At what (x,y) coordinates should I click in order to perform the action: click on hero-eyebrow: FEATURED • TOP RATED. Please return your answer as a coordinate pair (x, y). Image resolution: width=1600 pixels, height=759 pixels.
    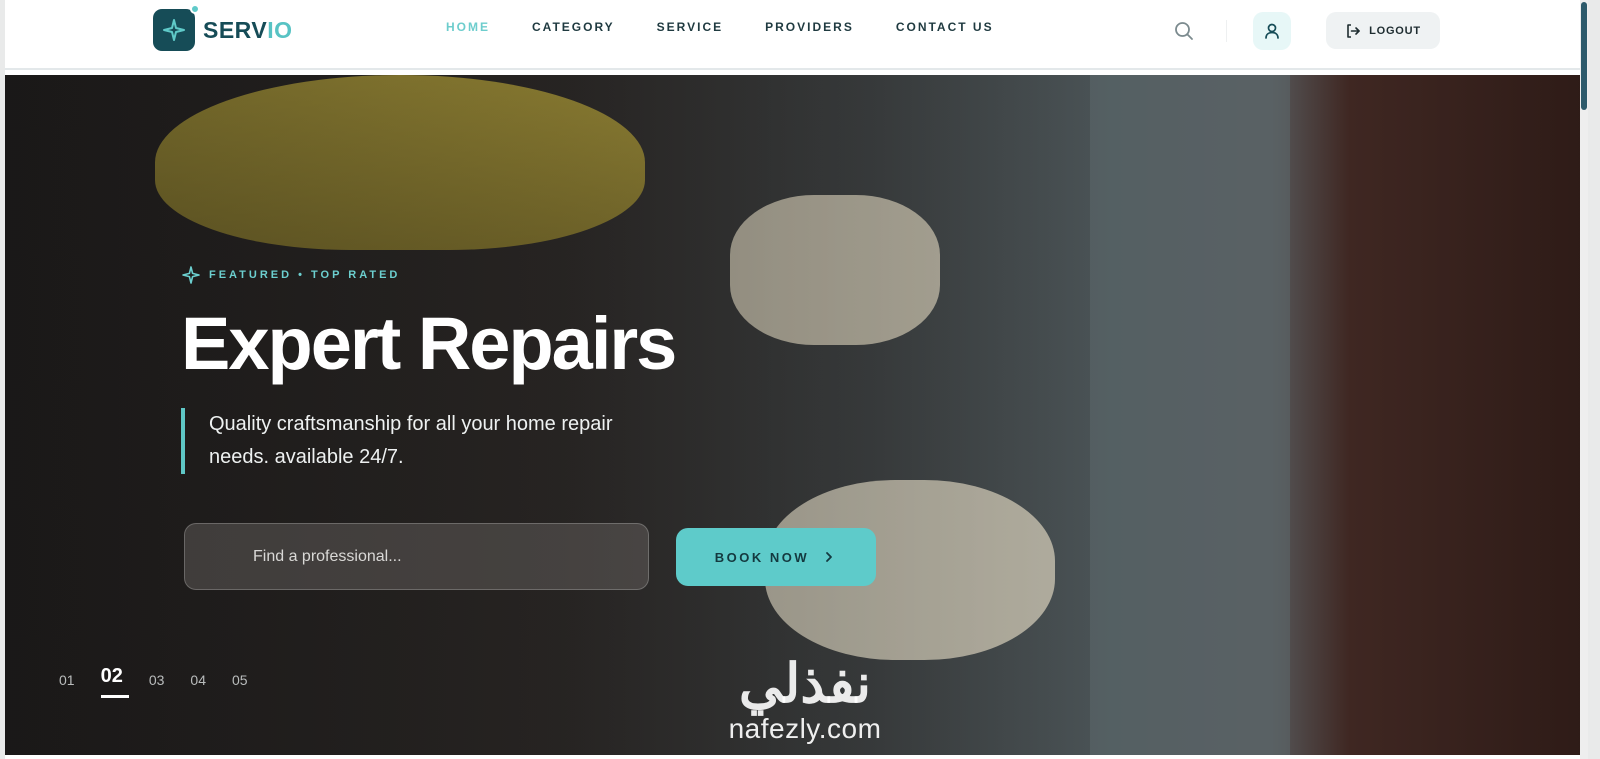
    Looking at the image, I should click on (290, 275).